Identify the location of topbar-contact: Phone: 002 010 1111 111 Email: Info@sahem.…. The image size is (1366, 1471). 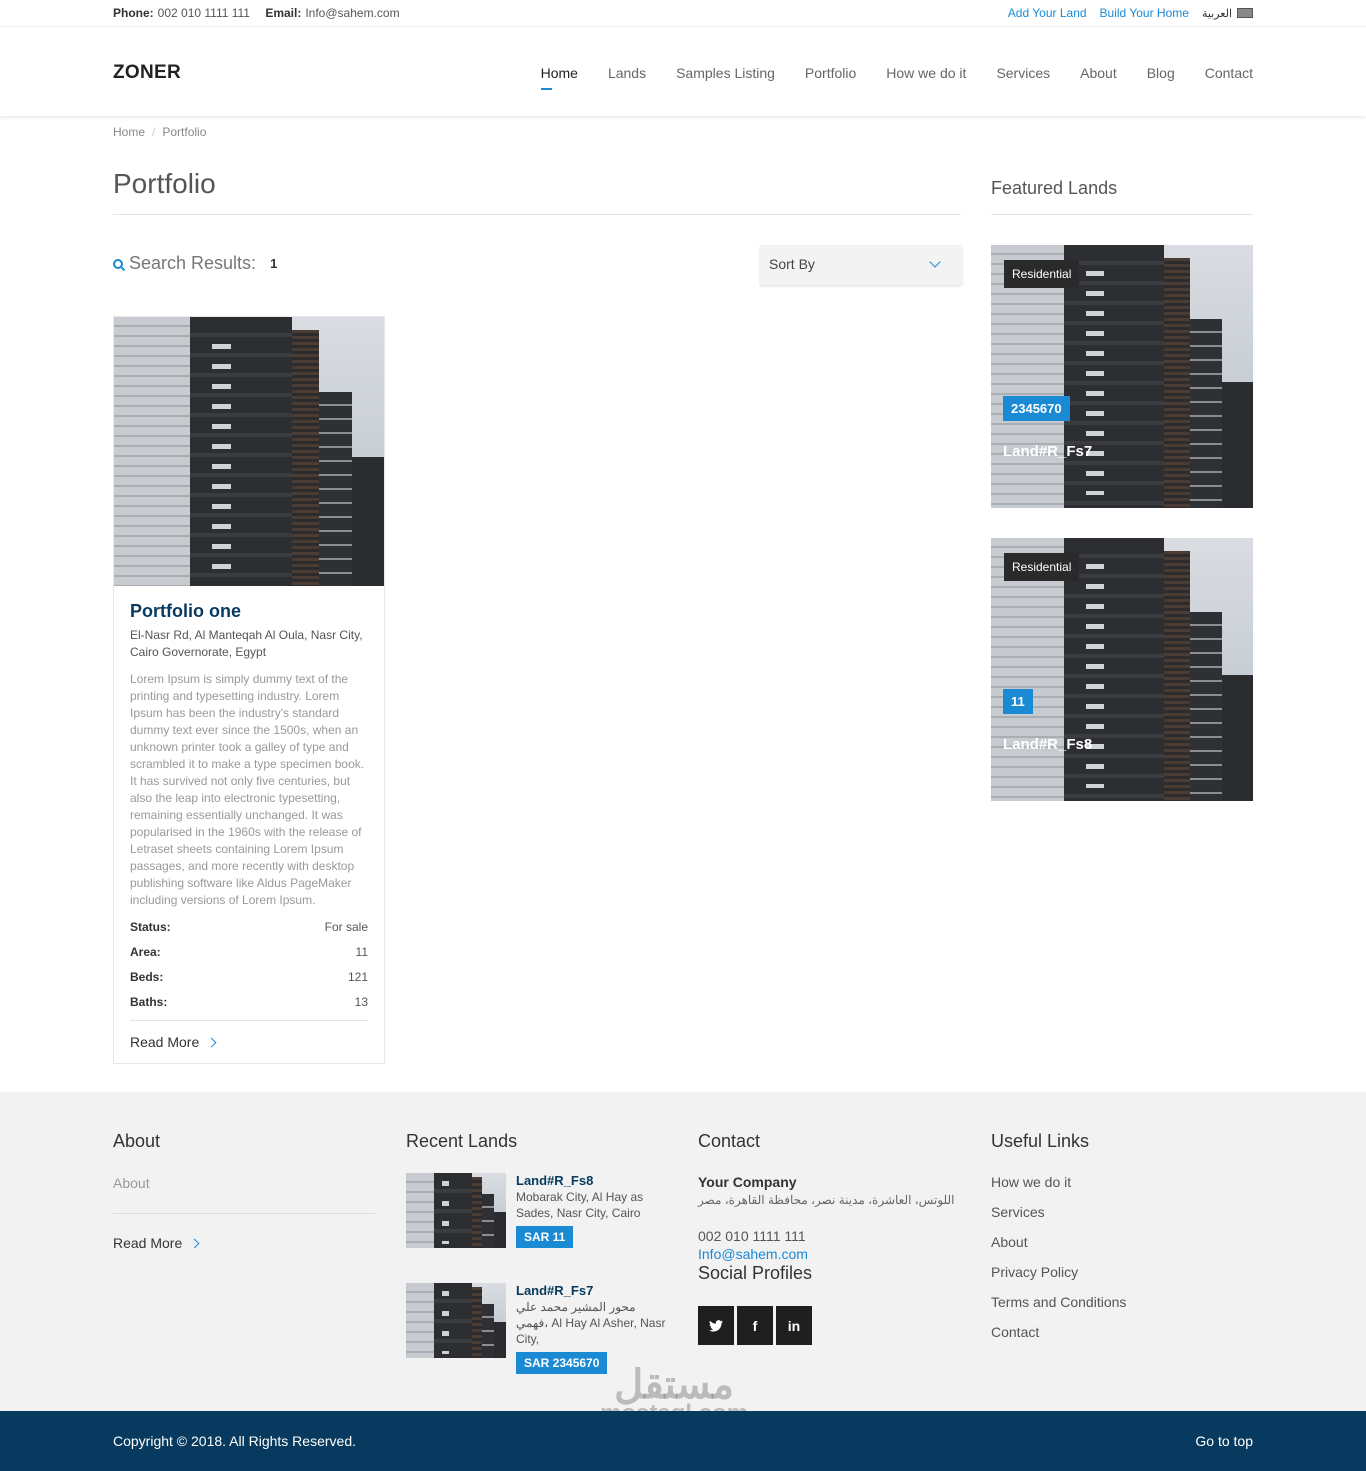
(262, 13).